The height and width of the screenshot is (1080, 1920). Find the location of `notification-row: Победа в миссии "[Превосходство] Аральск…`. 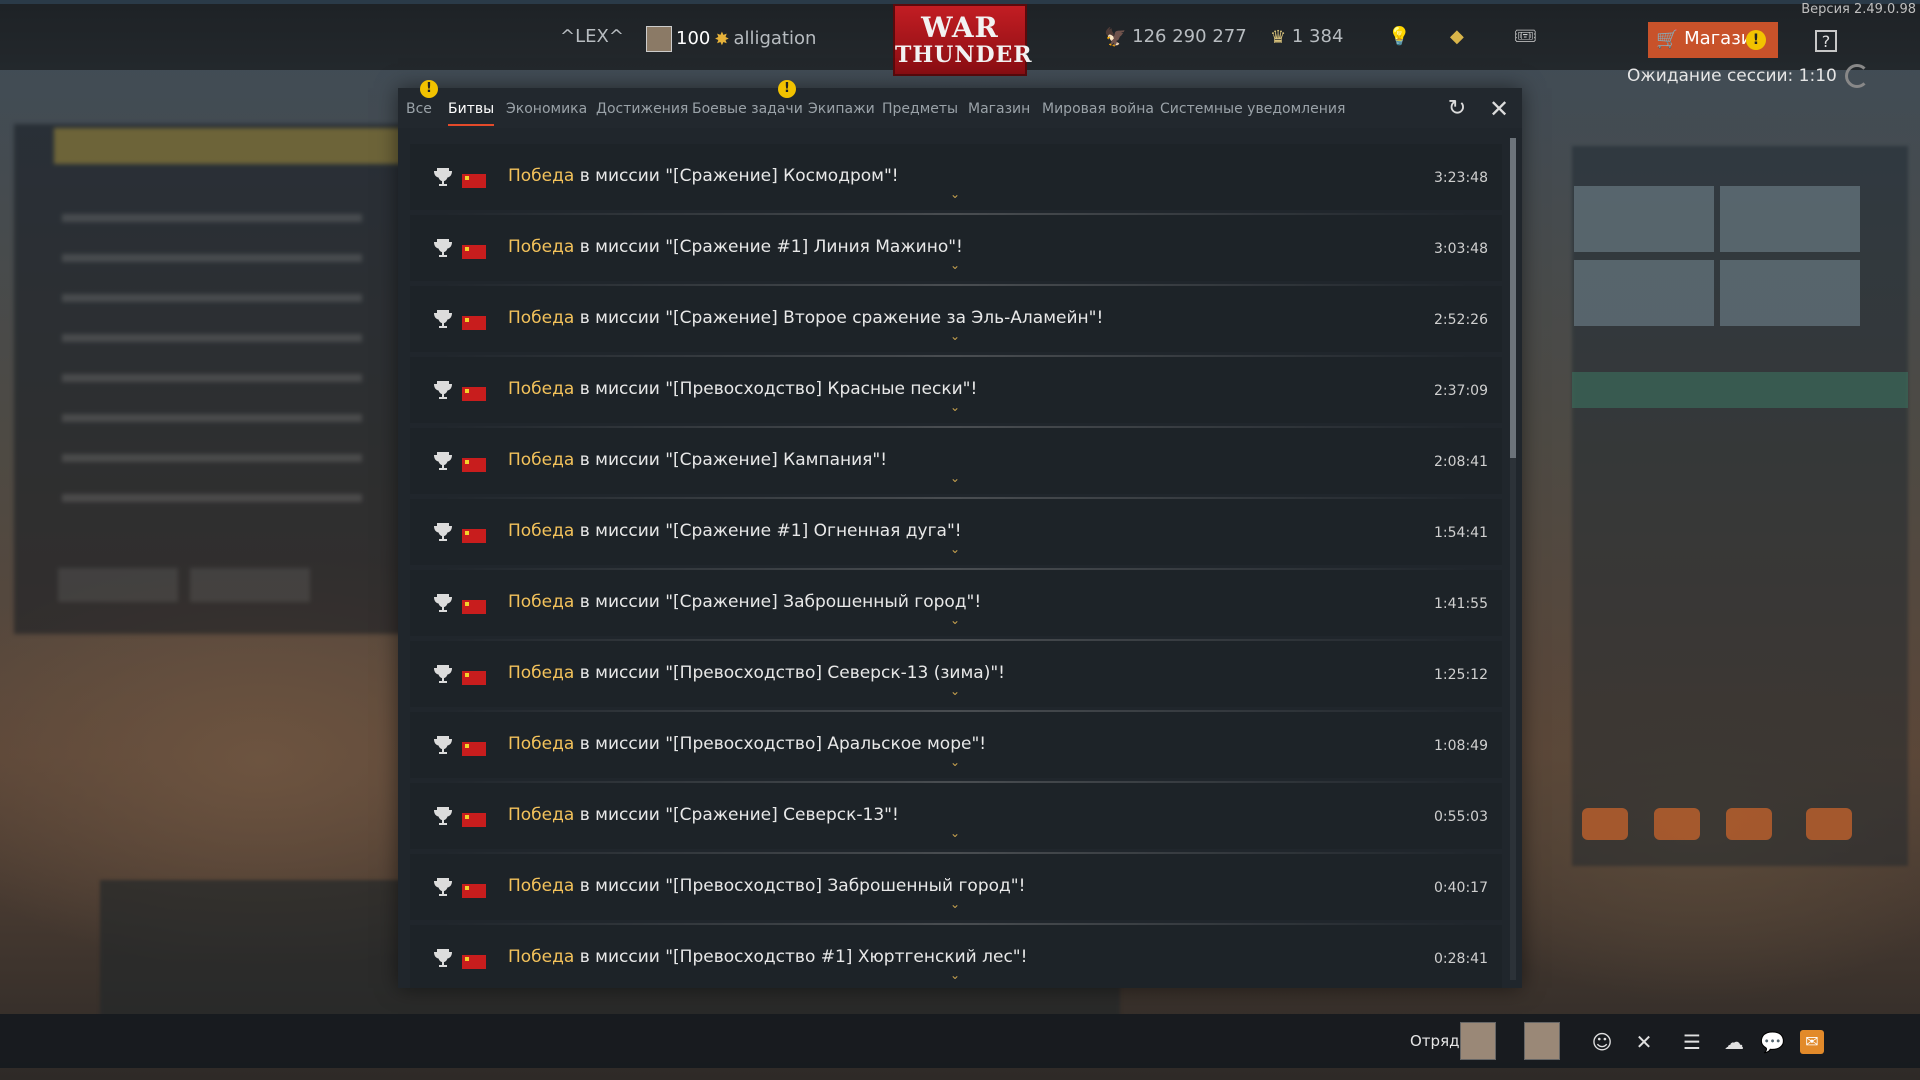

notification-row: Победа в миссии "[Превосходство] Аральск… is located at coordinates (956, 748).